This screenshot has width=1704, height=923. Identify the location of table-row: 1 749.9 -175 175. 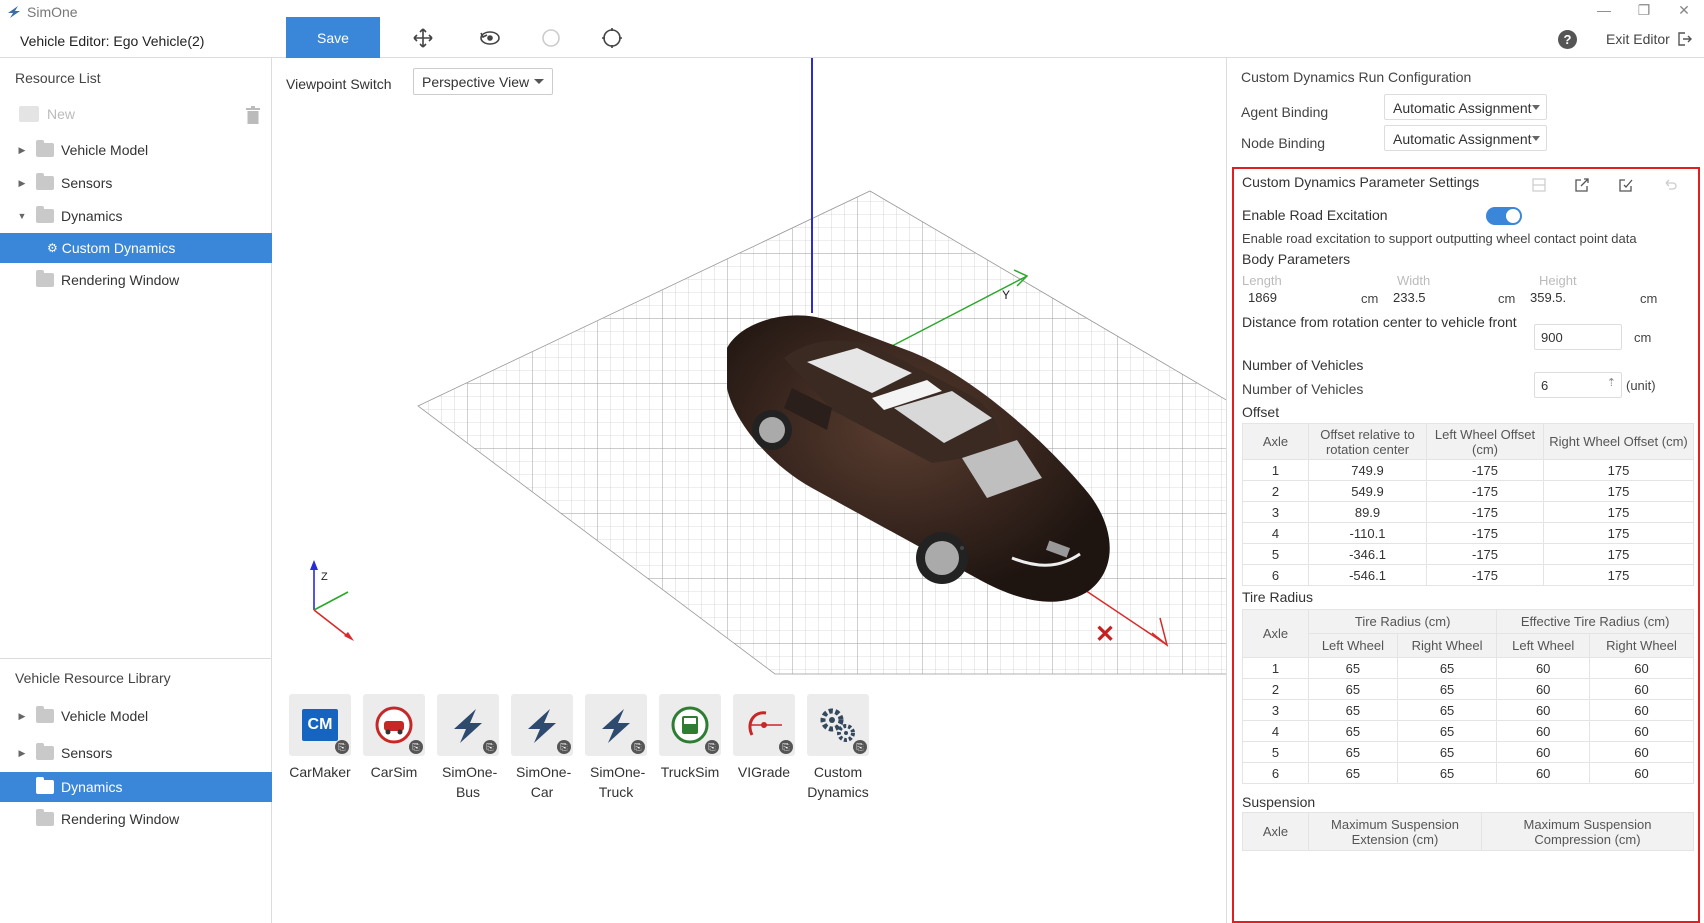
(1468, 470).